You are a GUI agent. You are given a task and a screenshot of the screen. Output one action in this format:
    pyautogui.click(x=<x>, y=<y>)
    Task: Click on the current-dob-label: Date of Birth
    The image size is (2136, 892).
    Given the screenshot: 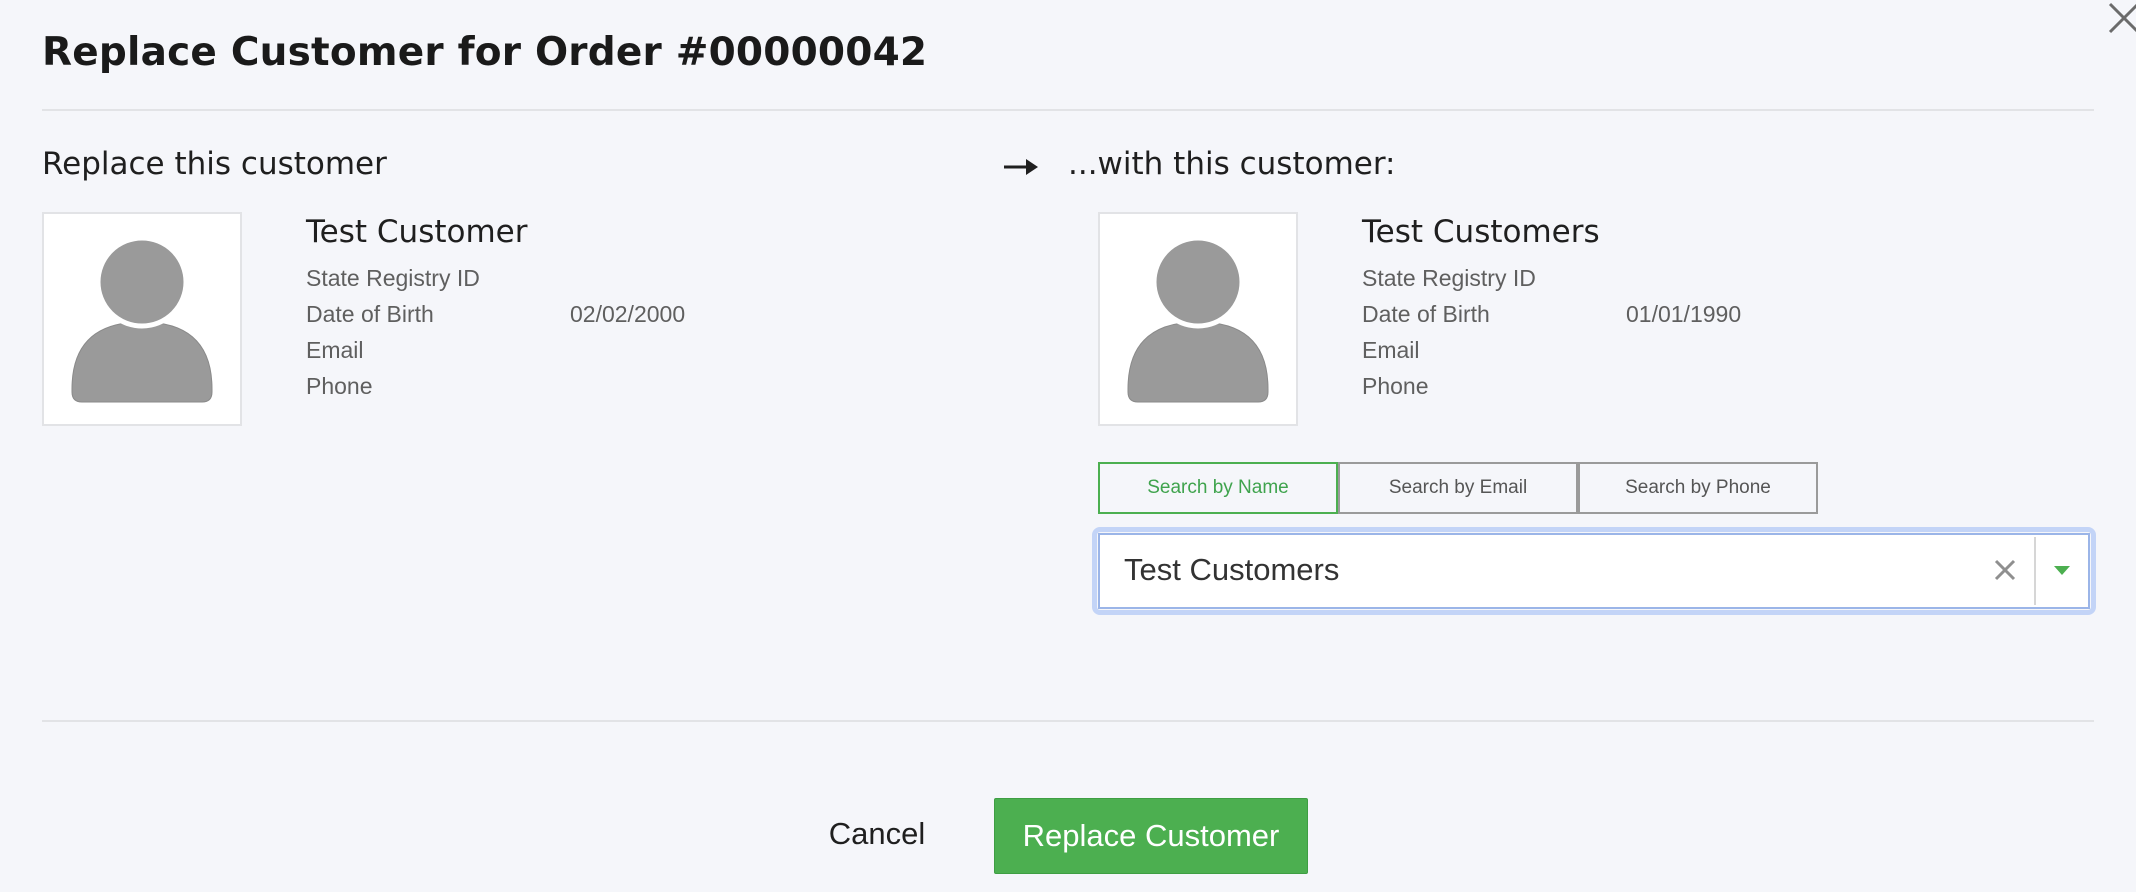 What is the action you would take?
    pyautogui.click(x=370, y=314)
    